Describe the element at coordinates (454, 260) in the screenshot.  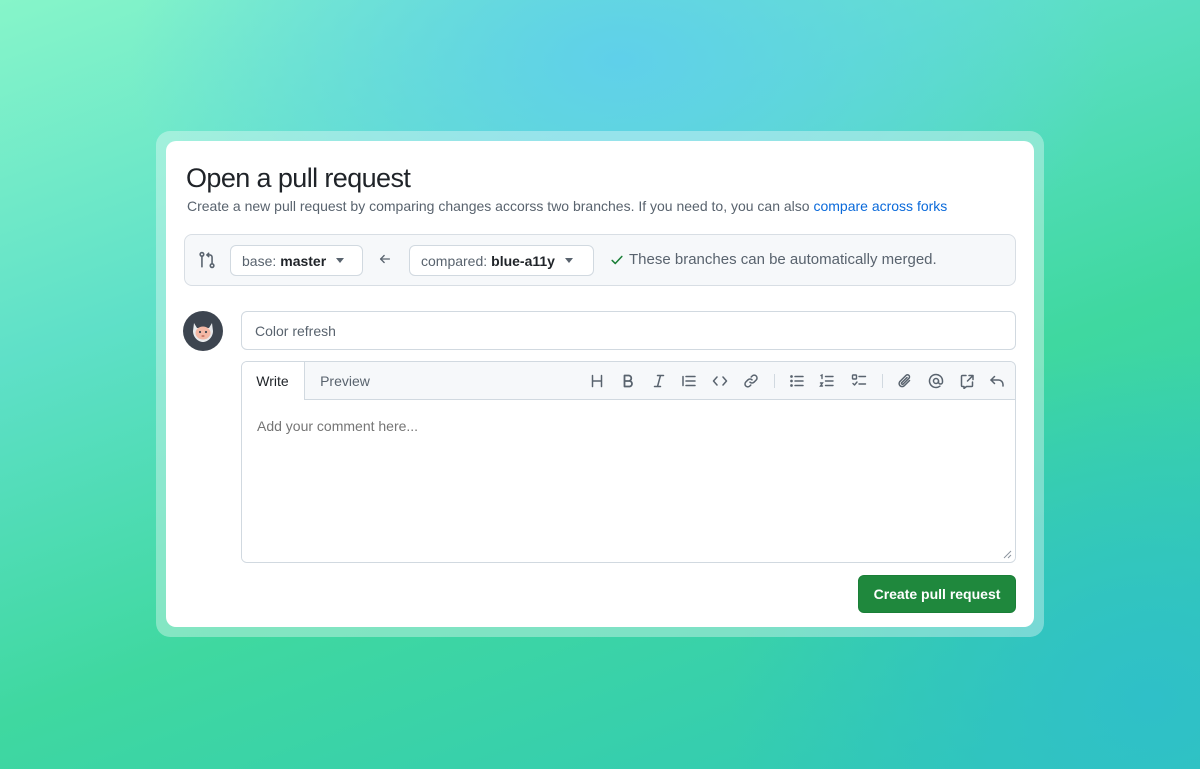
I see `compare-prefix: compared:` at that location.